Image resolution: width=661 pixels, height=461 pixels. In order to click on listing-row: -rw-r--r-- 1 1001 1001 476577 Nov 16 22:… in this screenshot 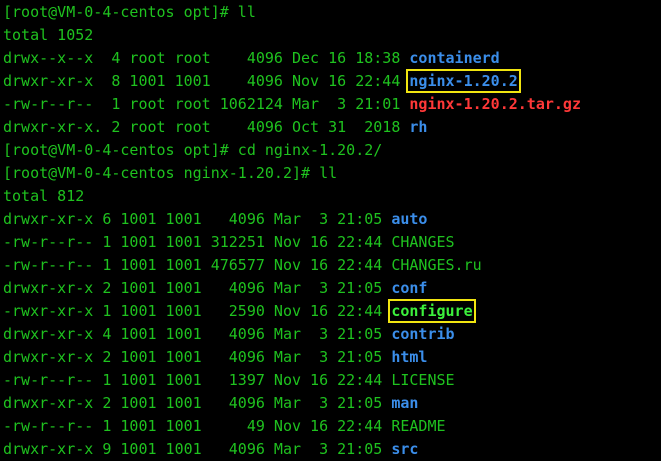, I will do `click(332, 265)`.